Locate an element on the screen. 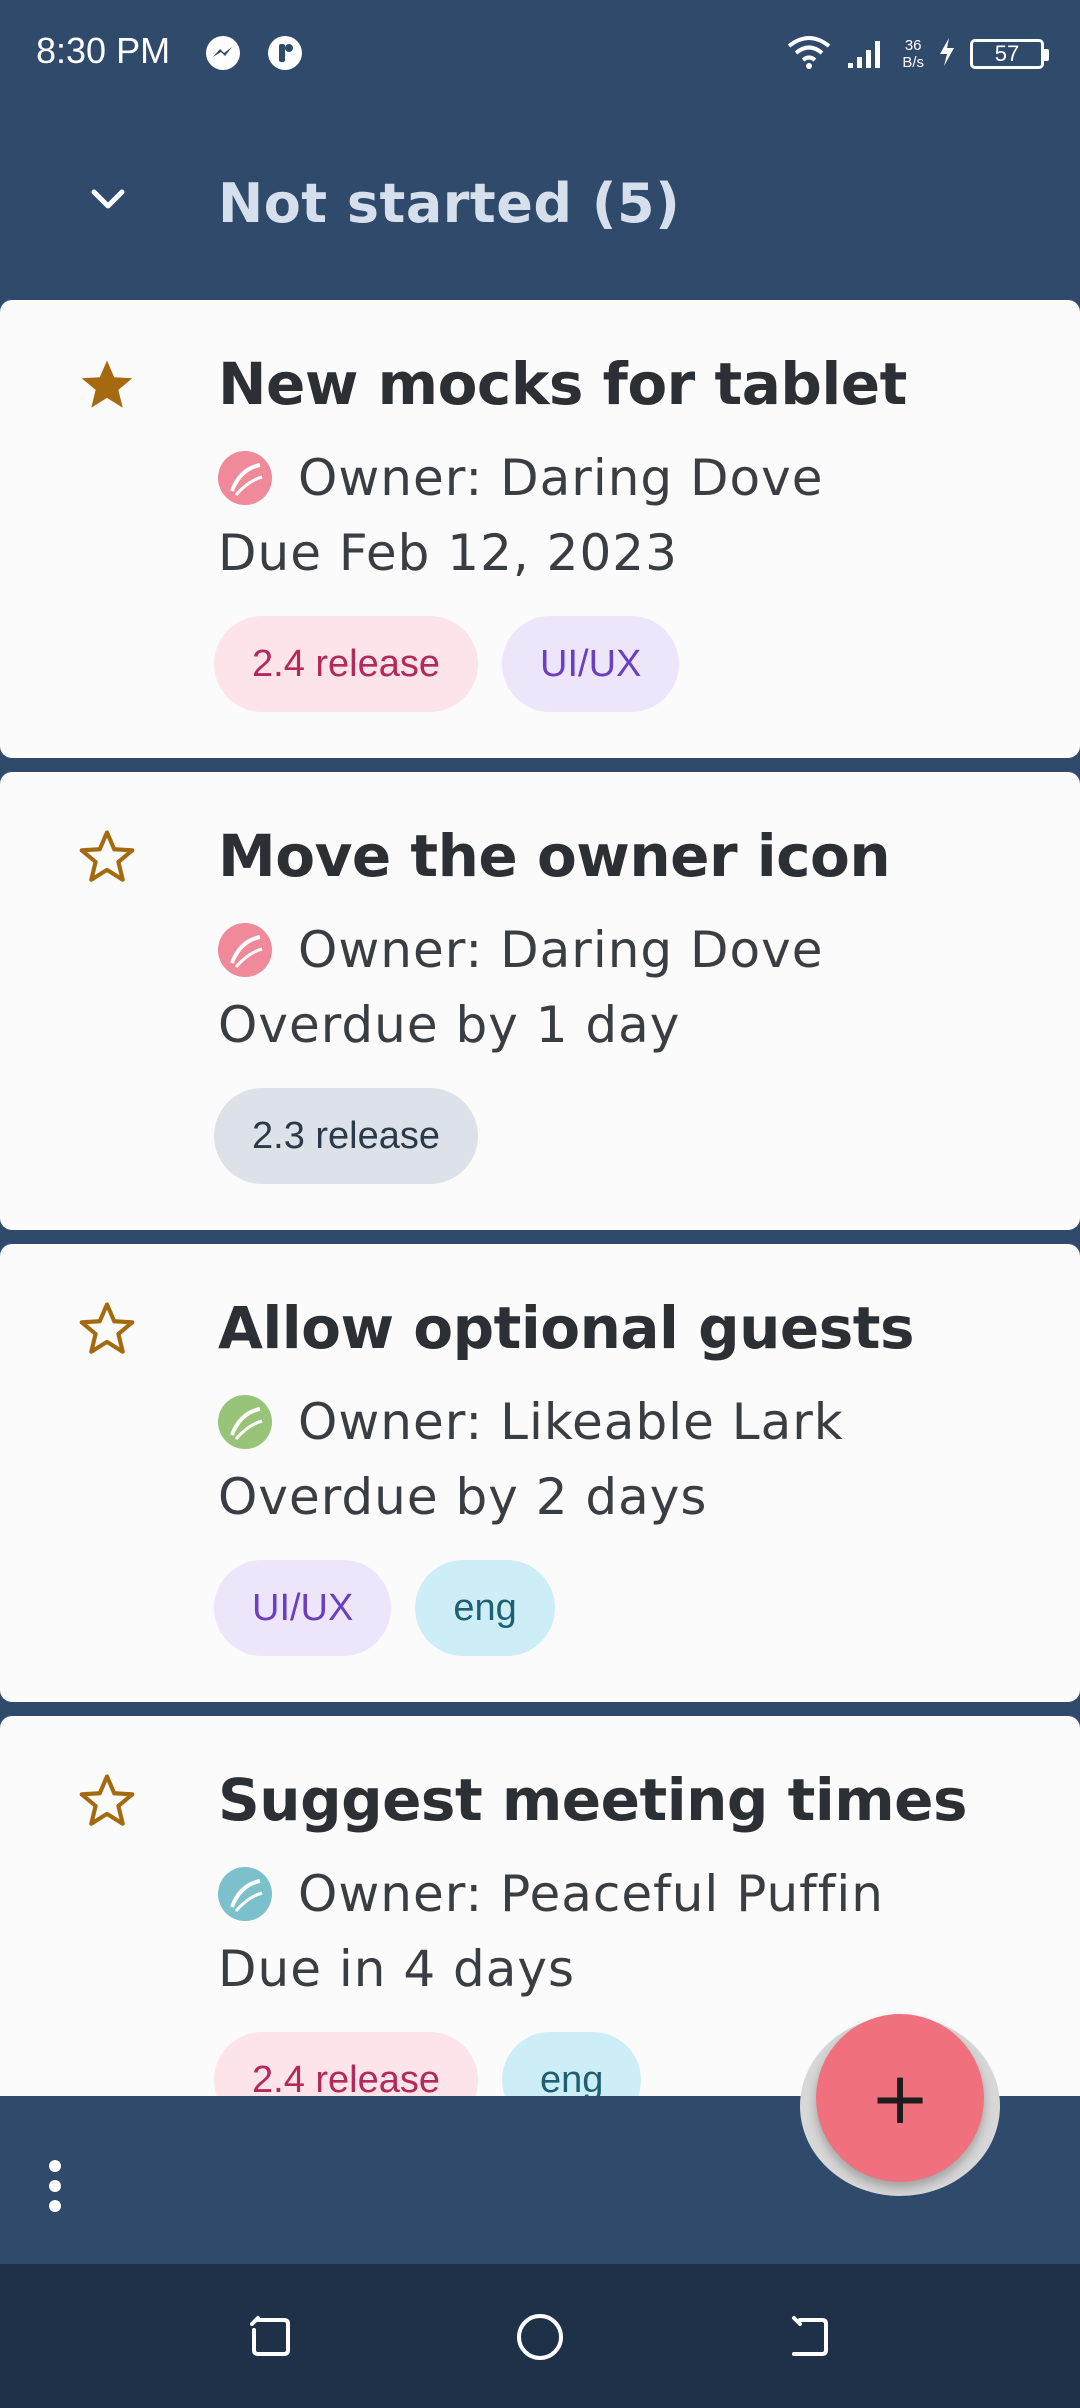 This screenshot has width=1080, height=2408. task-owner: Owner: Peaceful Puffin is located at coordinates (591, 1894).